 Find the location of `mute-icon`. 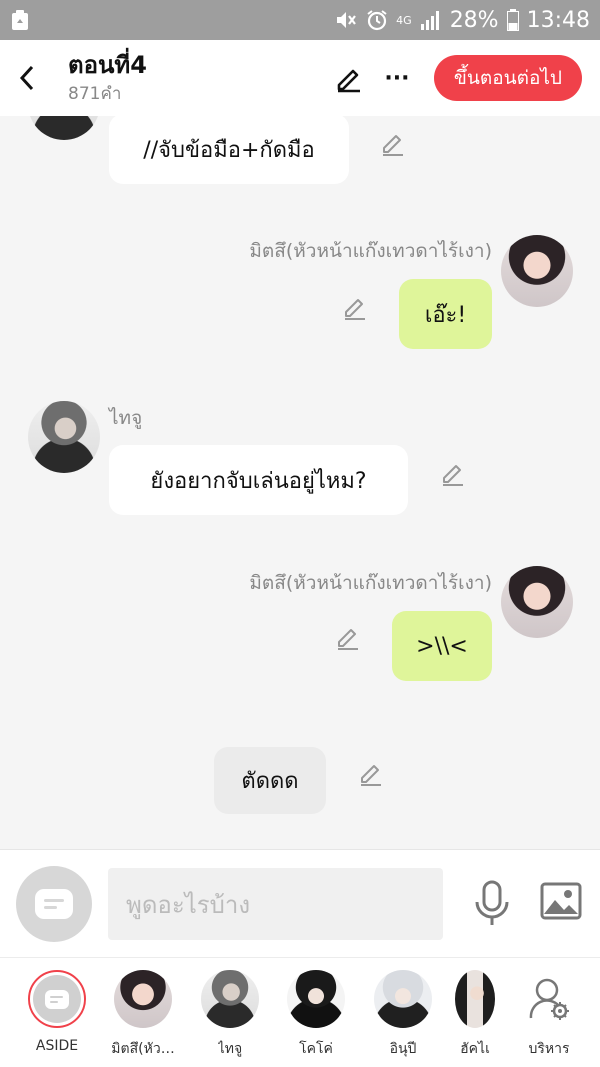

mute-icon is located at coordinates (346, 20).